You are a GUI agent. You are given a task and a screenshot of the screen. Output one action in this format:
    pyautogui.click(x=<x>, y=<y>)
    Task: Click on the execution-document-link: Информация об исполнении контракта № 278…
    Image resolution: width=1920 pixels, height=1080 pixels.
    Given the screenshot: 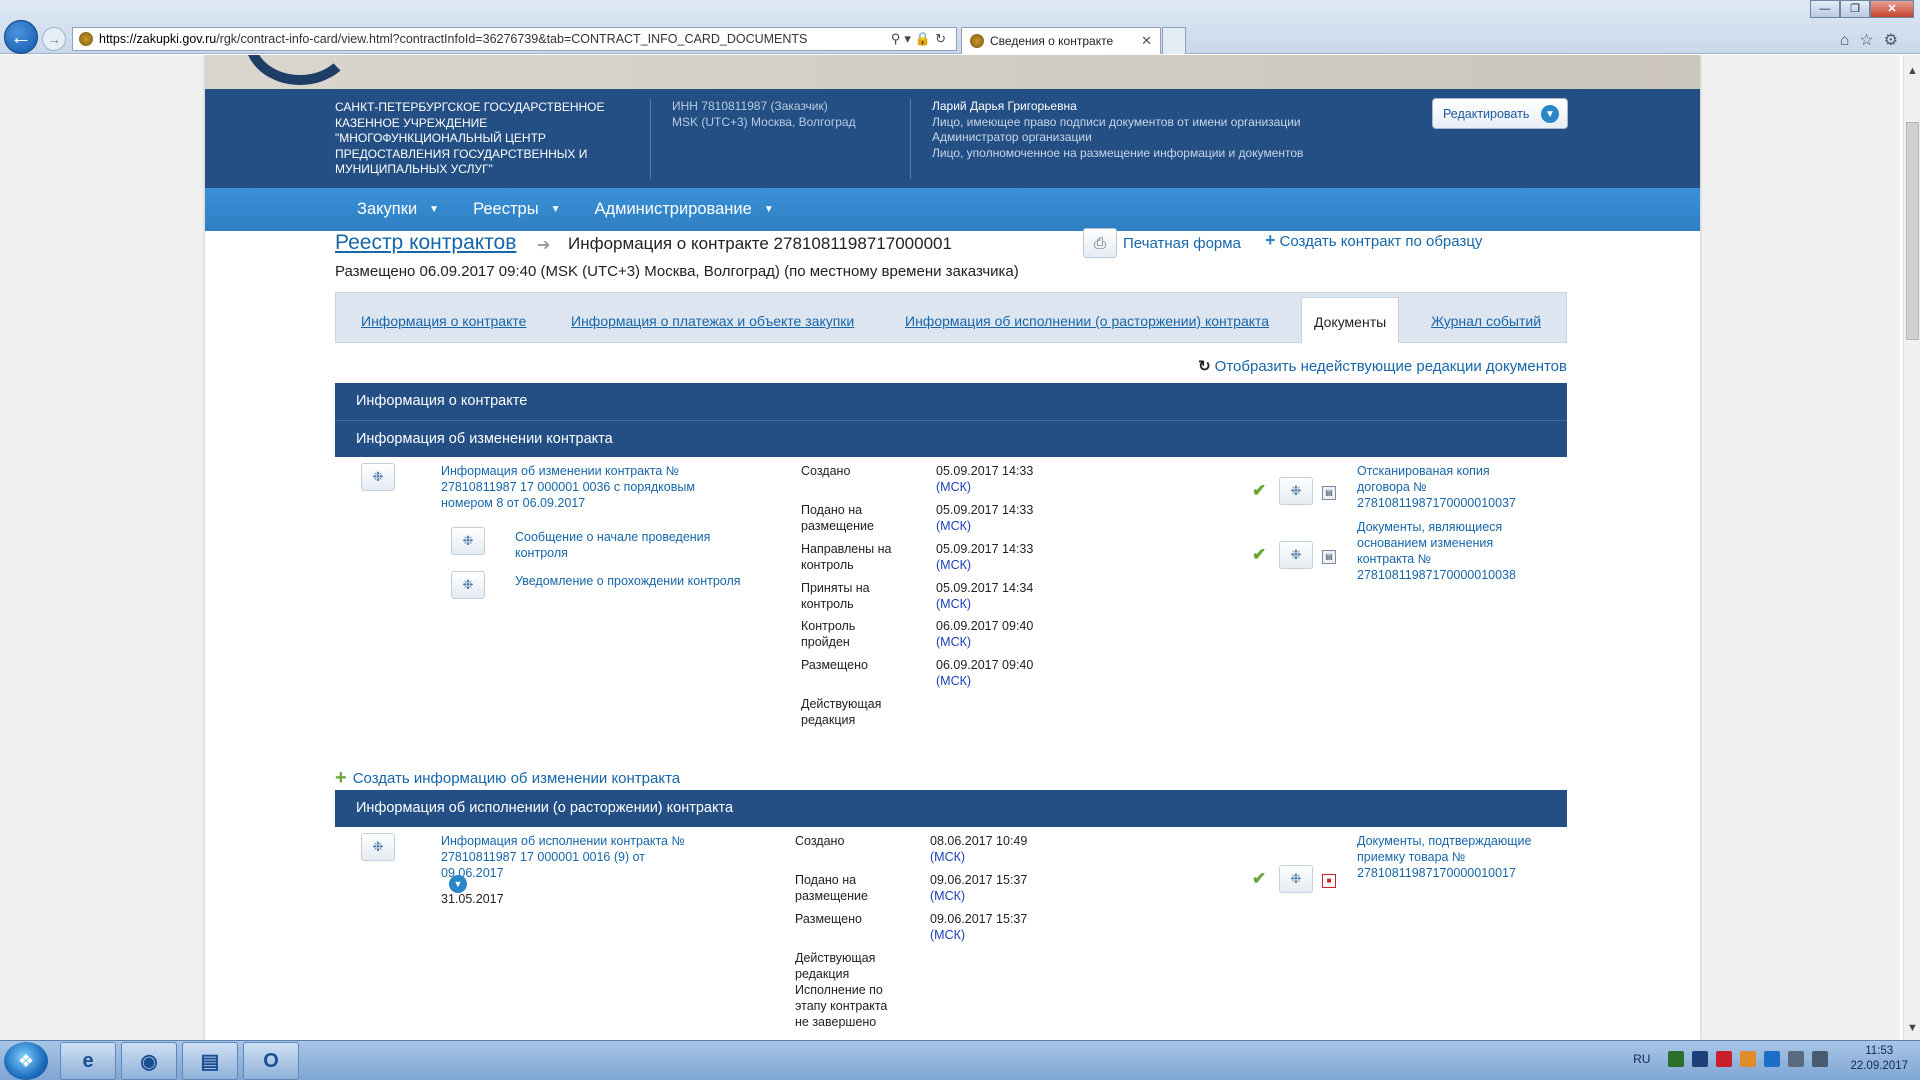 What is the action you would take?
    pyautogui.click(x=576, y=857)
    